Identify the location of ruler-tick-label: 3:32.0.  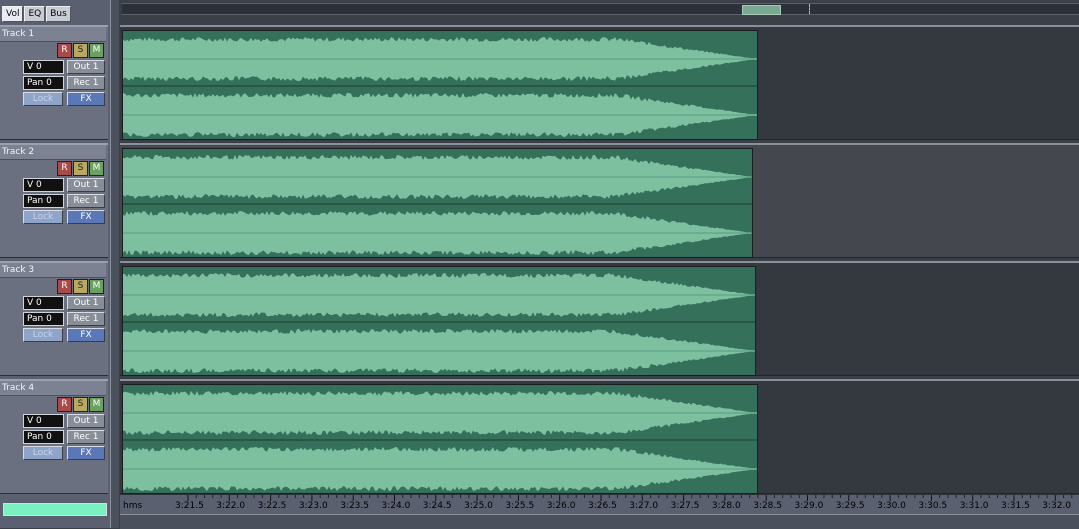
(1057, 506).